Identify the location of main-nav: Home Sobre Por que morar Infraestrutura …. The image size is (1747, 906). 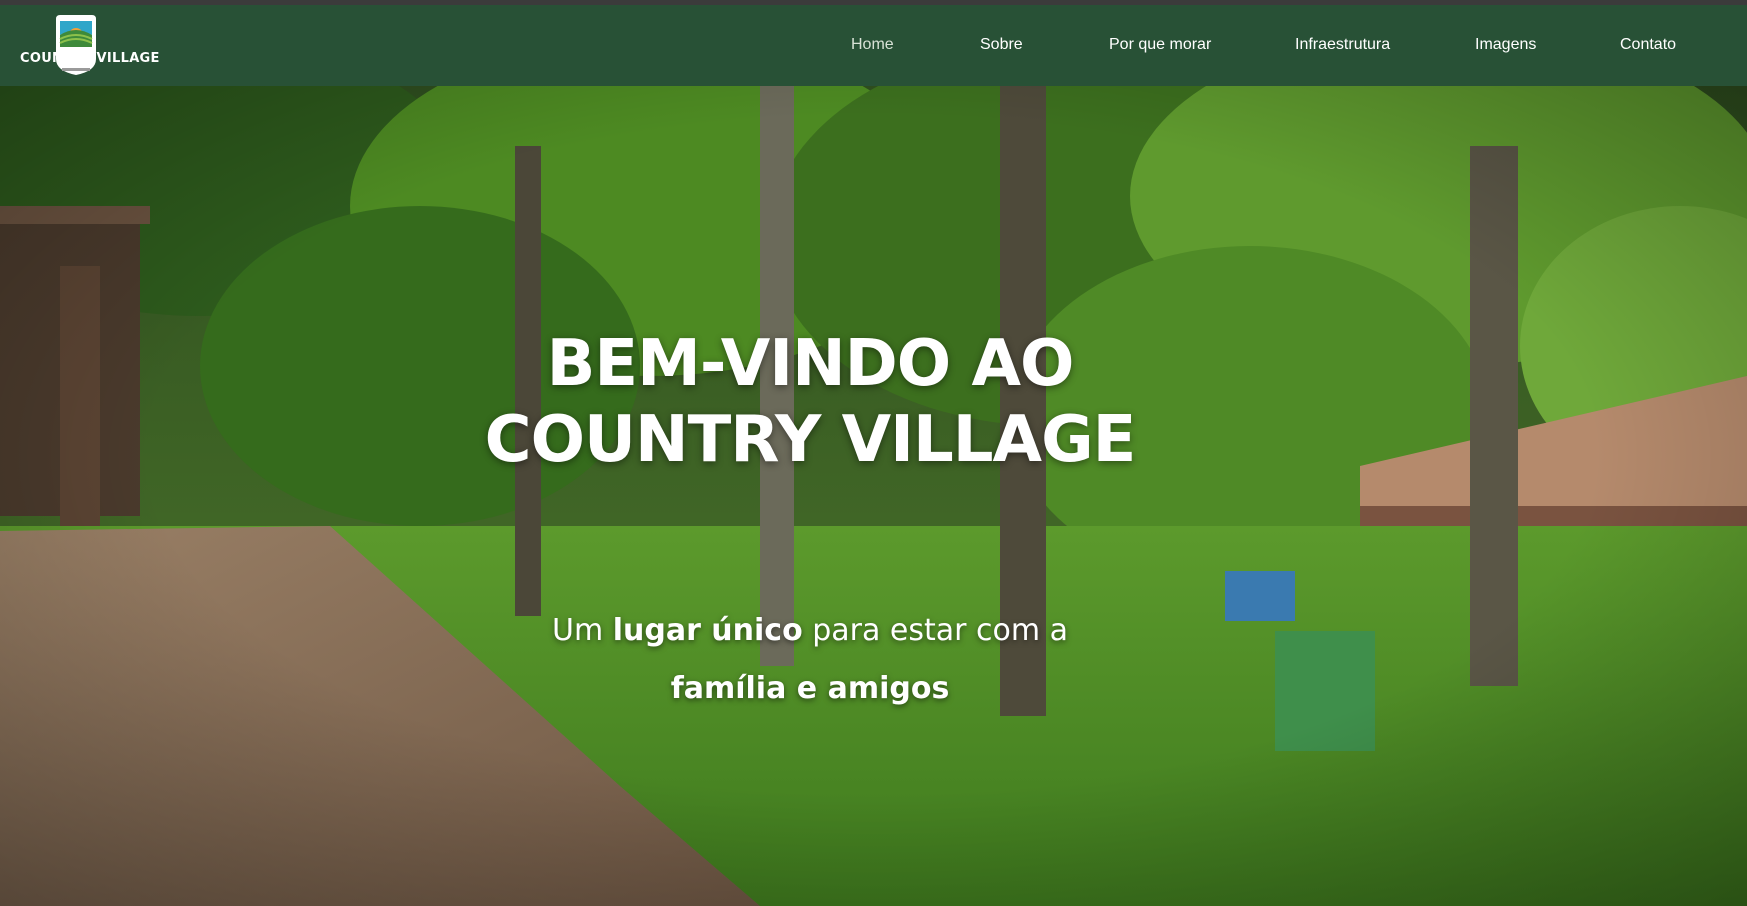
(873, 45).